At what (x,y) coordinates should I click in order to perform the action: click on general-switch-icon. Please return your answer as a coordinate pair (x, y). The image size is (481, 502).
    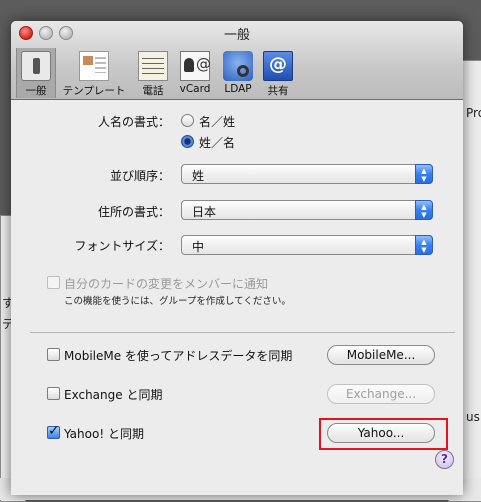
    Looking at the image, I should click on (36, 66).